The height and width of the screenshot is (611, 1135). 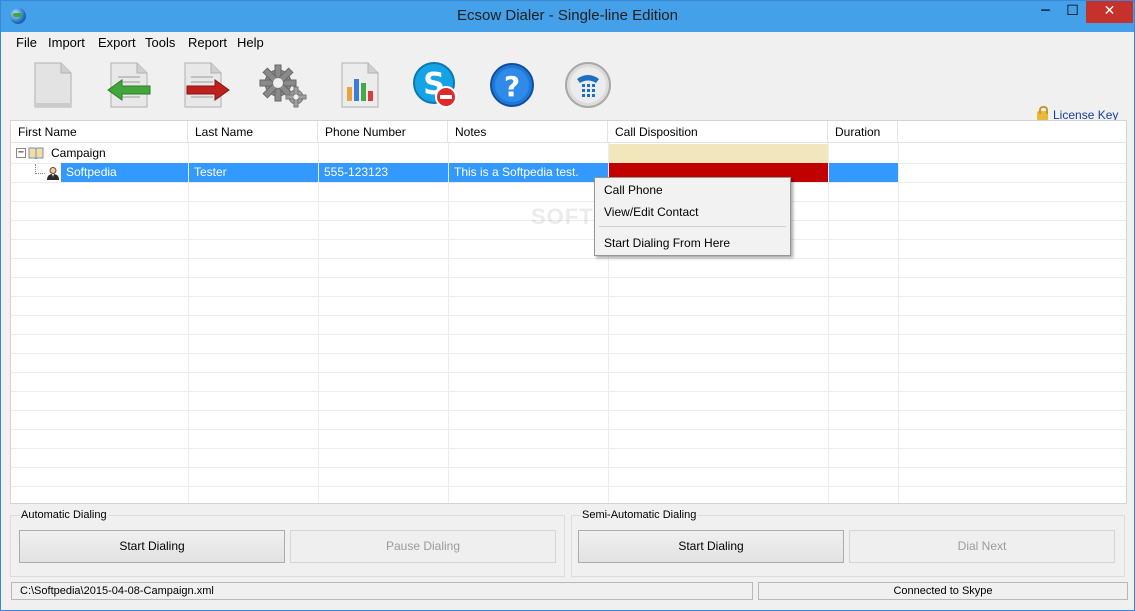 I want to click on menu-separator, so click(x=692, y=226).